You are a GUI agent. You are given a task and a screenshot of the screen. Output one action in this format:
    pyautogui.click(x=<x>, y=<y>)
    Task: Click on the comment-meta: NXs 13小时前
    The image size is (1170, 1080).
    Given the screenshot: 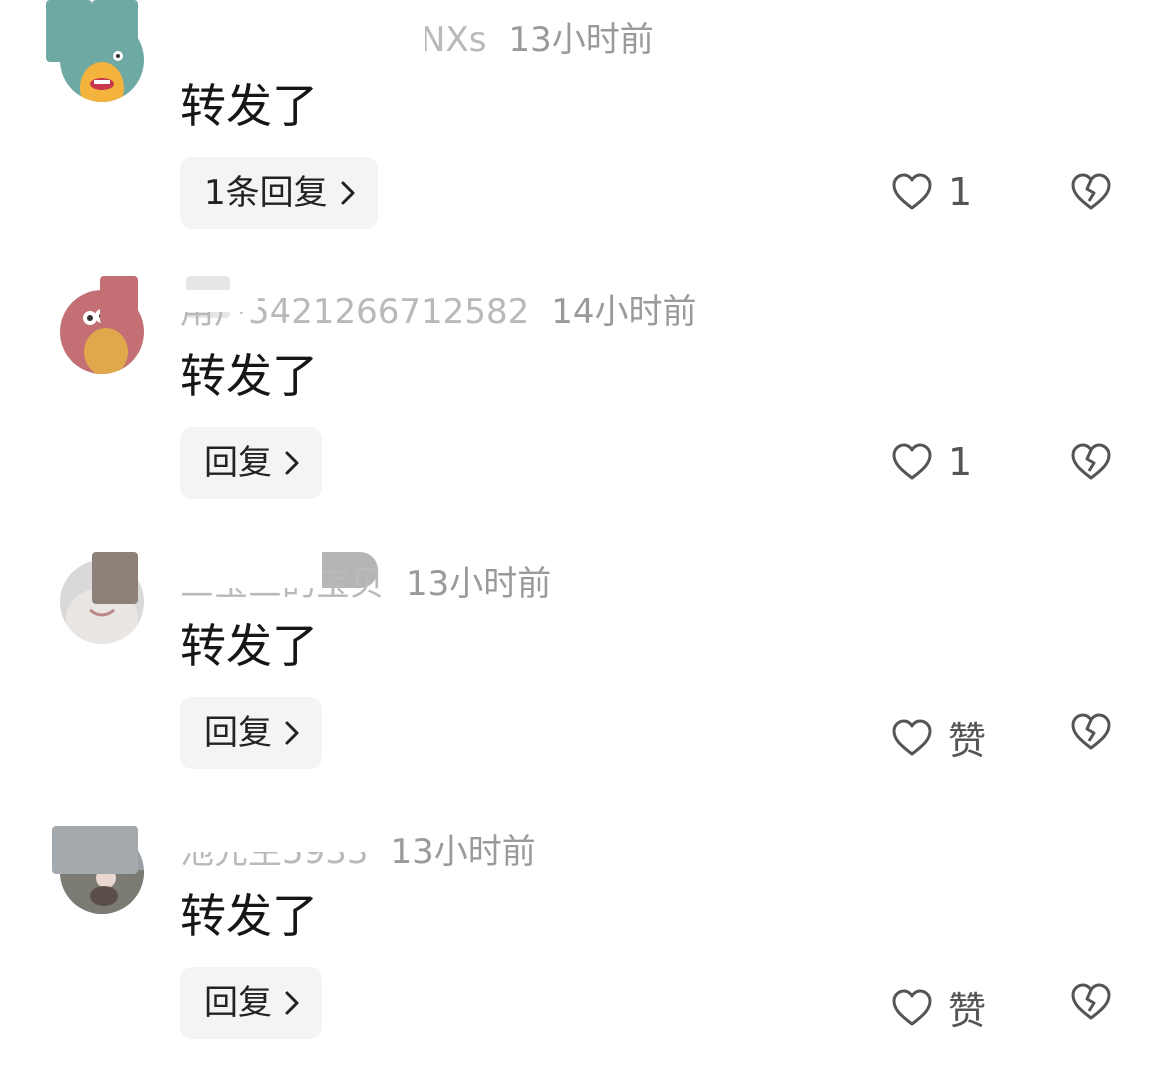 What is the action you would take?
    pyautogui.click(x=537, y=40)
    